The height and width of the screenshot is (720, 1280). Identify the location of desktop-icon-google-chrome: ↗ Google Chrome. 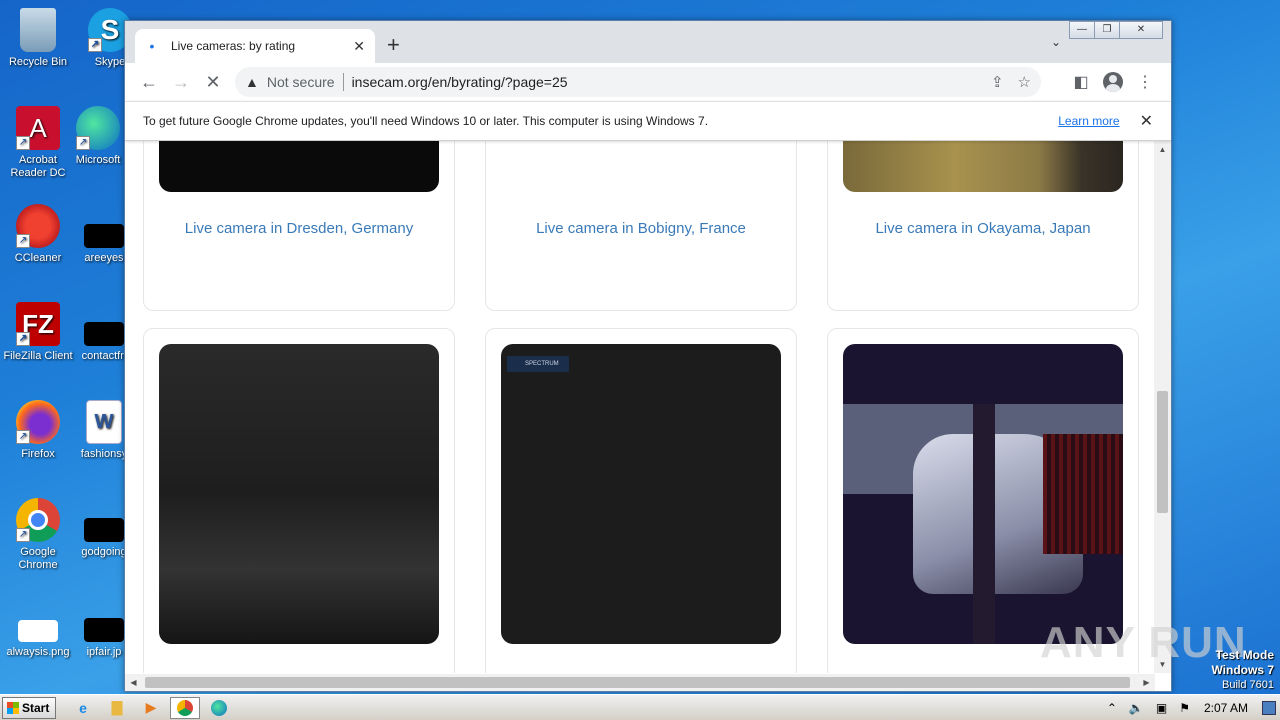
(38, 535).